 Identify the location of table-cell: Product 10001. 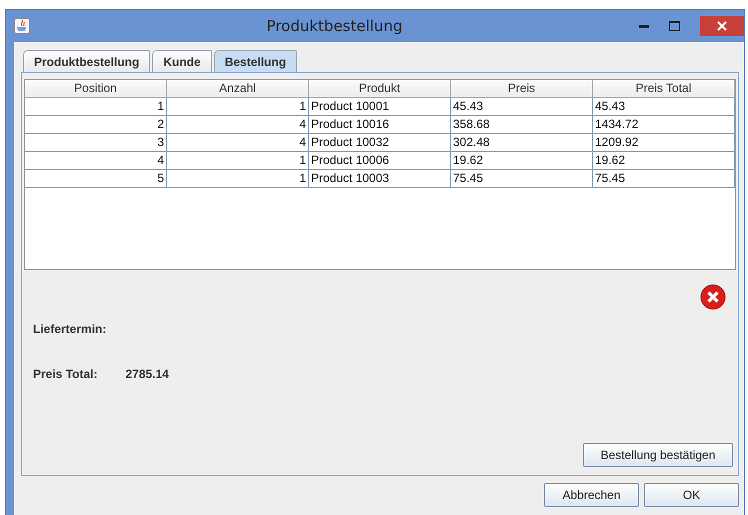
(380, 107).